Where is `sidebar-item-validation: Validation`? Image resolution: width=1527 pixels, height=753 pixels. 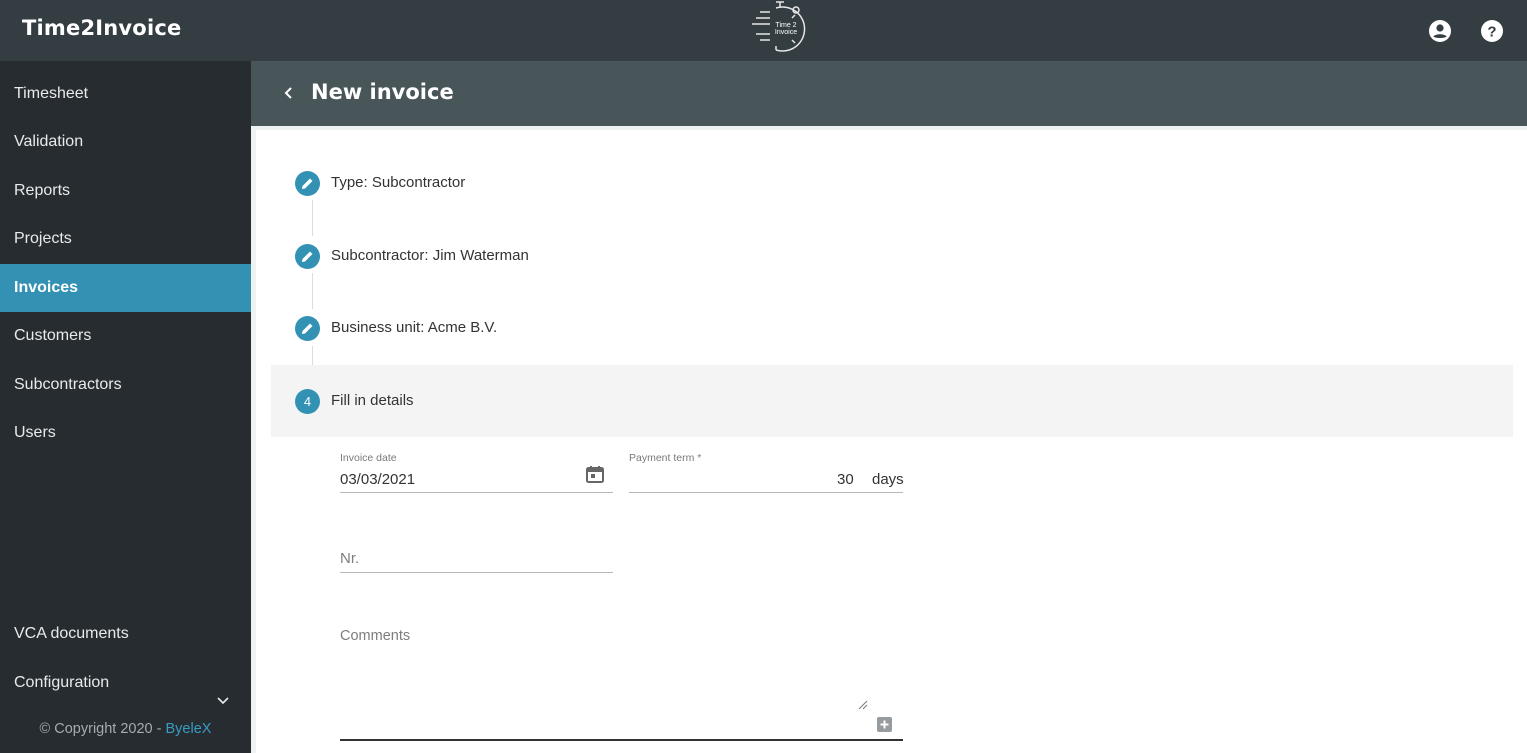 sidebar-item-validation: Validation is located at coordinates (125, 142).